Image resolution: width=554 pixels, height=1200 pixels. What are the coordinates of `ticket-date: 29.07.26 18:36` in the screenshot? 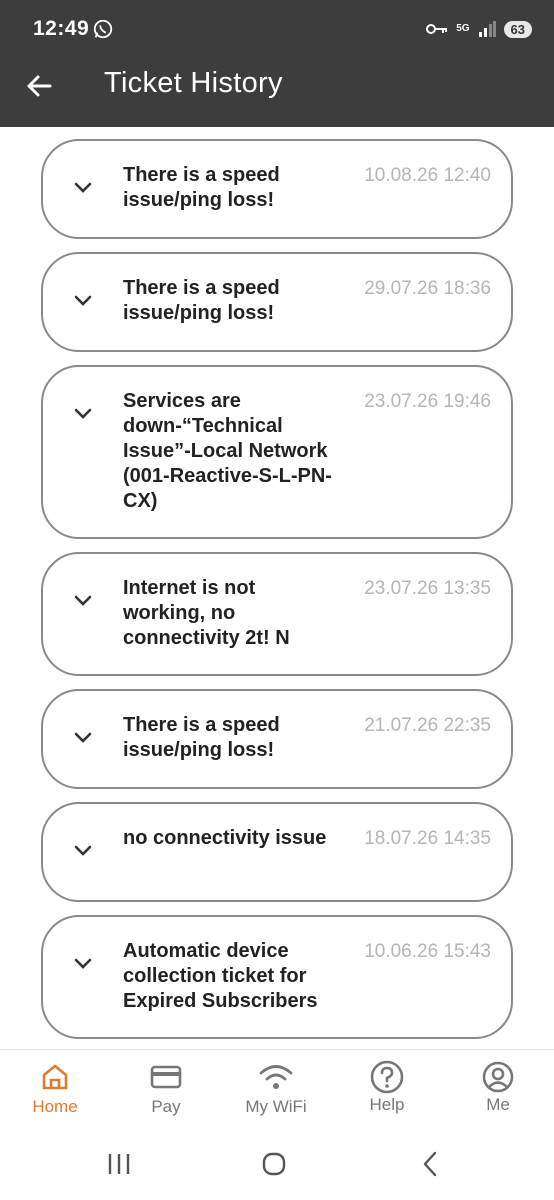 It's located at (427, 288).